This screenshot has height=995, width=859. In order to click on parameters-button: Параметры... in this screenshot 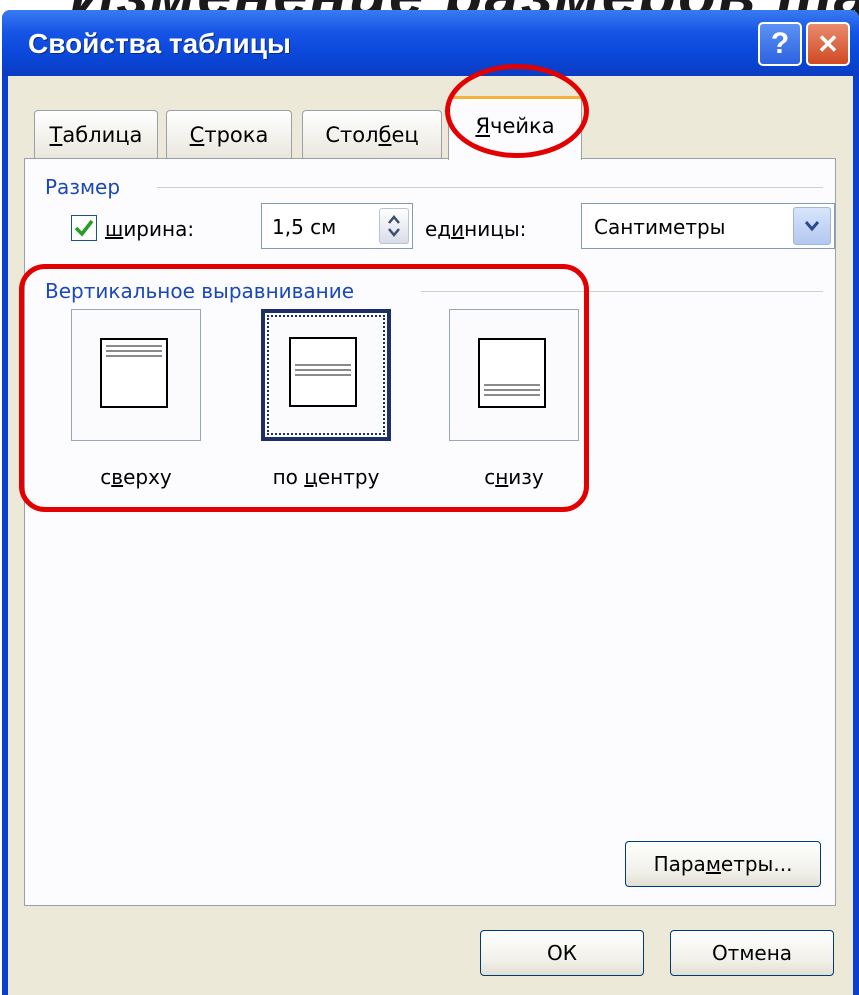, I will do `click(723, 864)`.